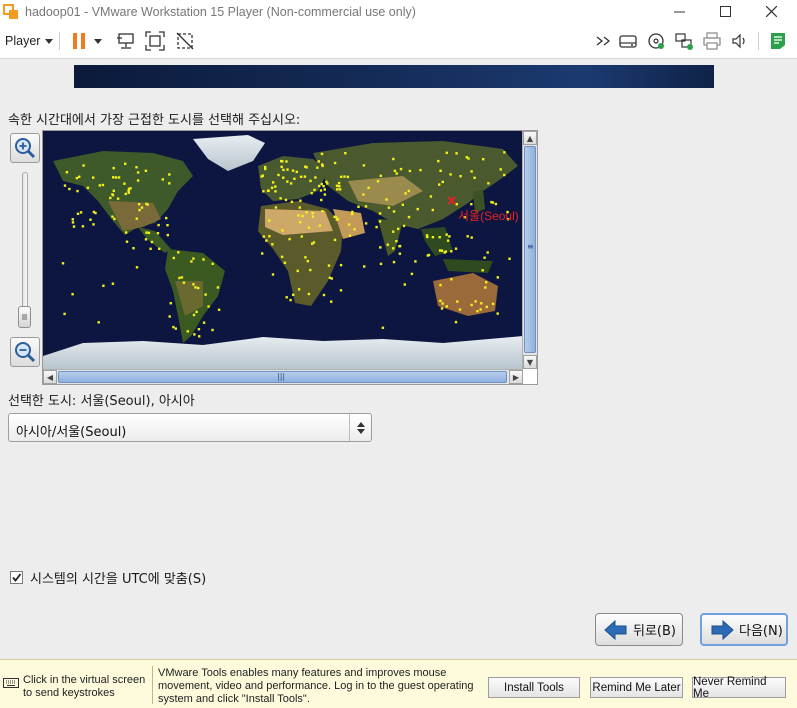  I want to click on remind-me-later-button: Remind Me Later, so click(636, 687).